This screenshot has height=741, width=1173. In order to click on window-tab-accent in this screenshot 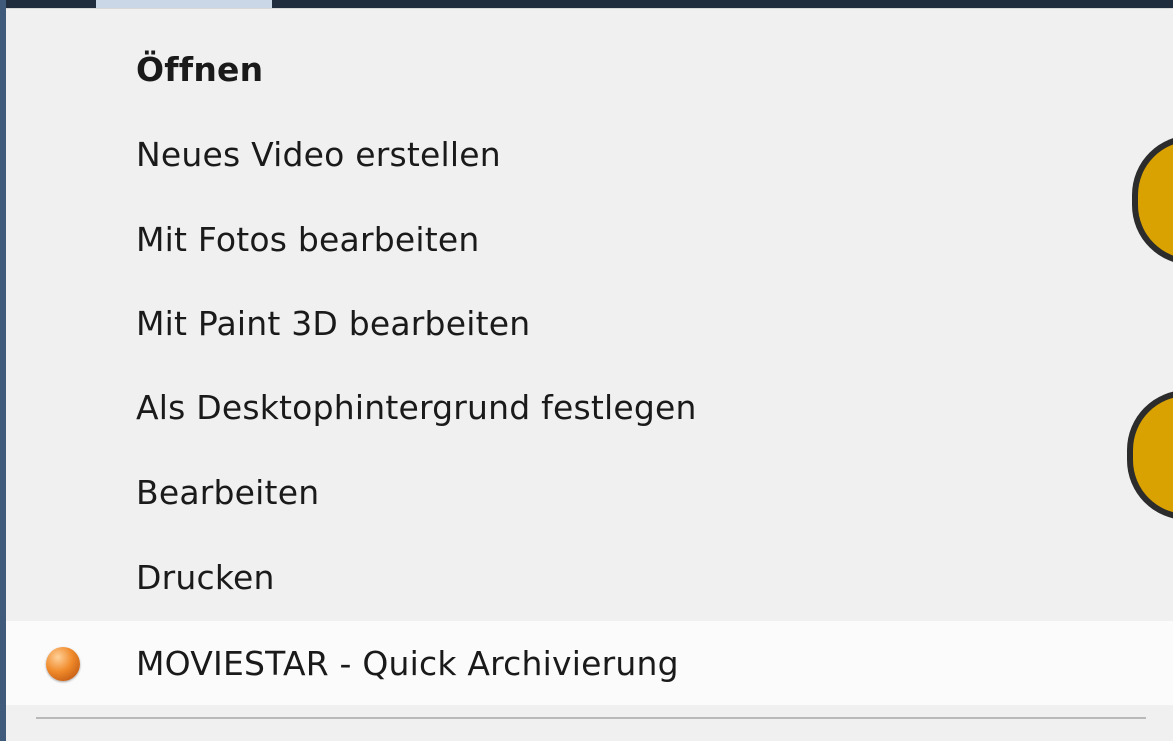, I will do `click(184, 4)`.